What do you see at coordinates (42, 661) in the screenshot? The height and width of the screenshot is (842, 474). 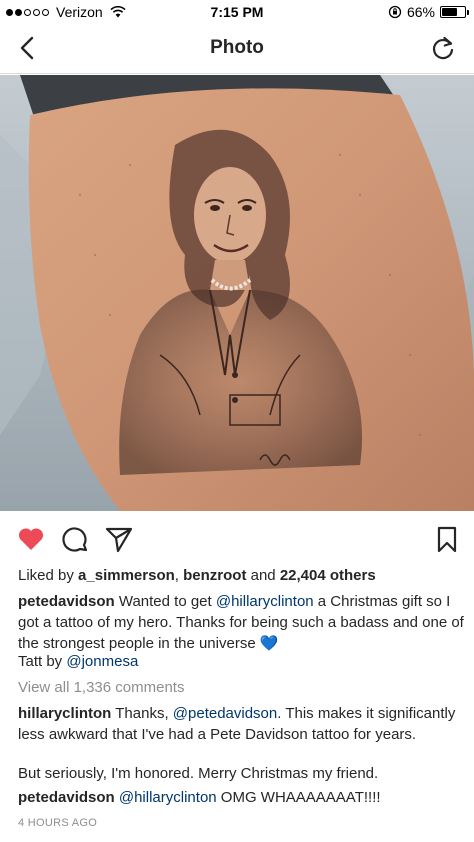 I see `caption-credit-prefix: Tatt by` at bounding box center [42, 661].